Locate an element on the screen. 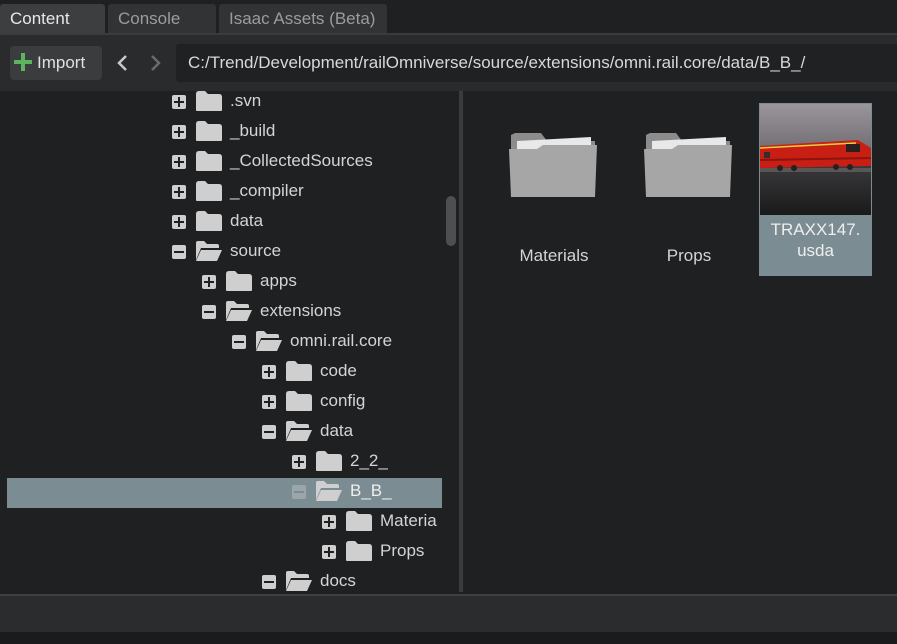  tree-row-label: B_B_ is located at coordinates (371, 490).